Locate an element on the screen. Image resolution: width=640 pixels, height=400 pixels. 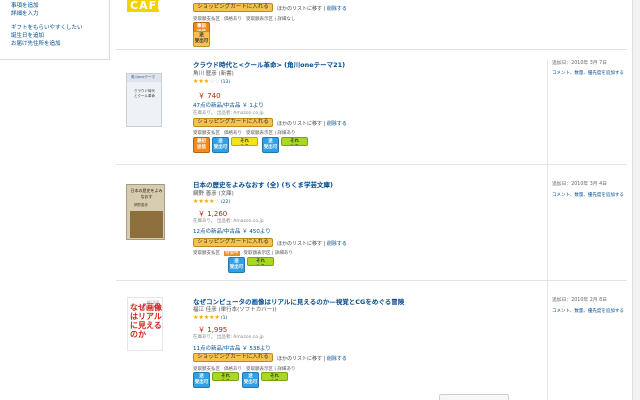
column-divider is located at coordinates (547, 230).